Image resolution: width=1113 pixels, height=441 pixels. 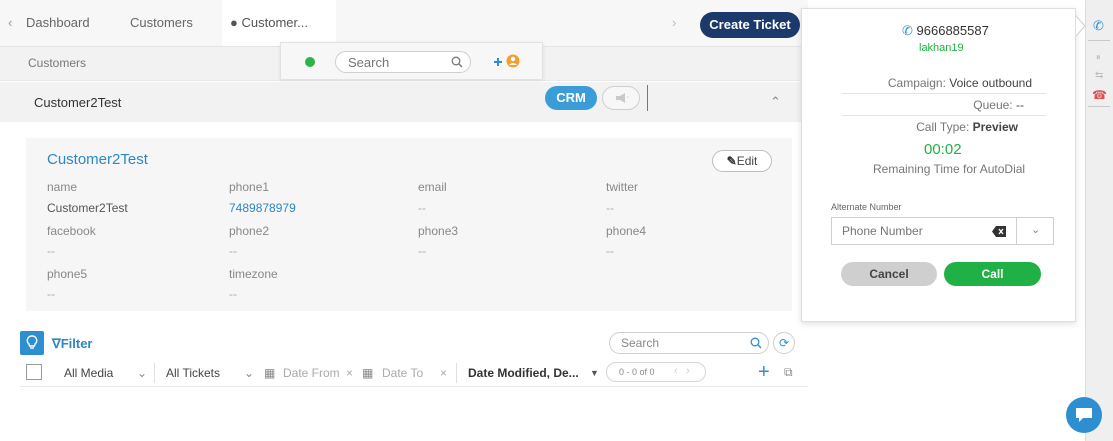 I want to click on lightbulb-icon, so click(x=32, y=342).